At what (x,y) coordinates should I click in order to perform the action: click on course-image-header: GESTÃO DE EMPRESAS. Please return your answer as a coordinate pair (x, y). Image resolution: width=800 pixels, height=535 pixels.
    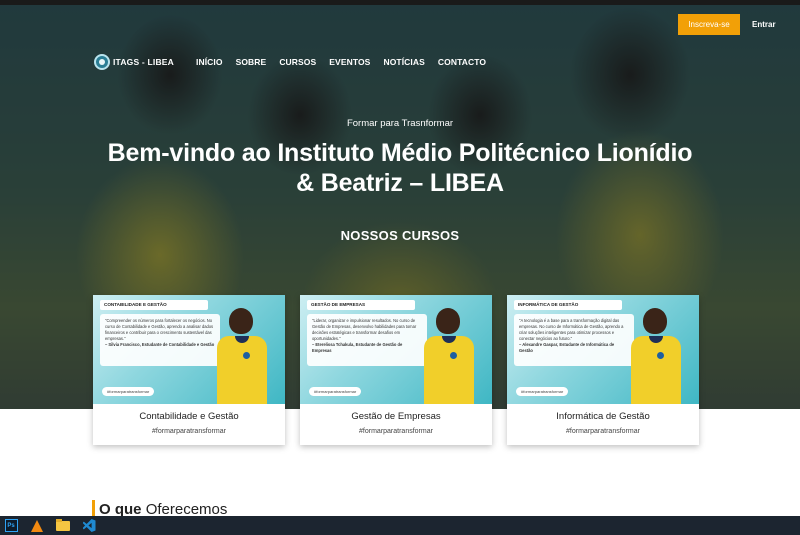
    Looking at the image, I should click on (361, 305).